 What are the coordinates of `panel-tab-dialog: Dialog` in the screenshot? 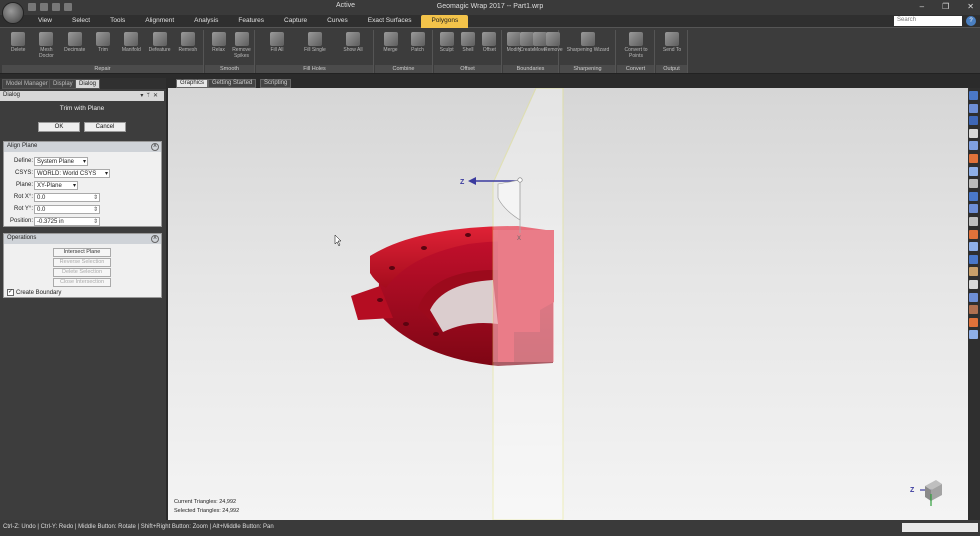 It's located at (88, 84).